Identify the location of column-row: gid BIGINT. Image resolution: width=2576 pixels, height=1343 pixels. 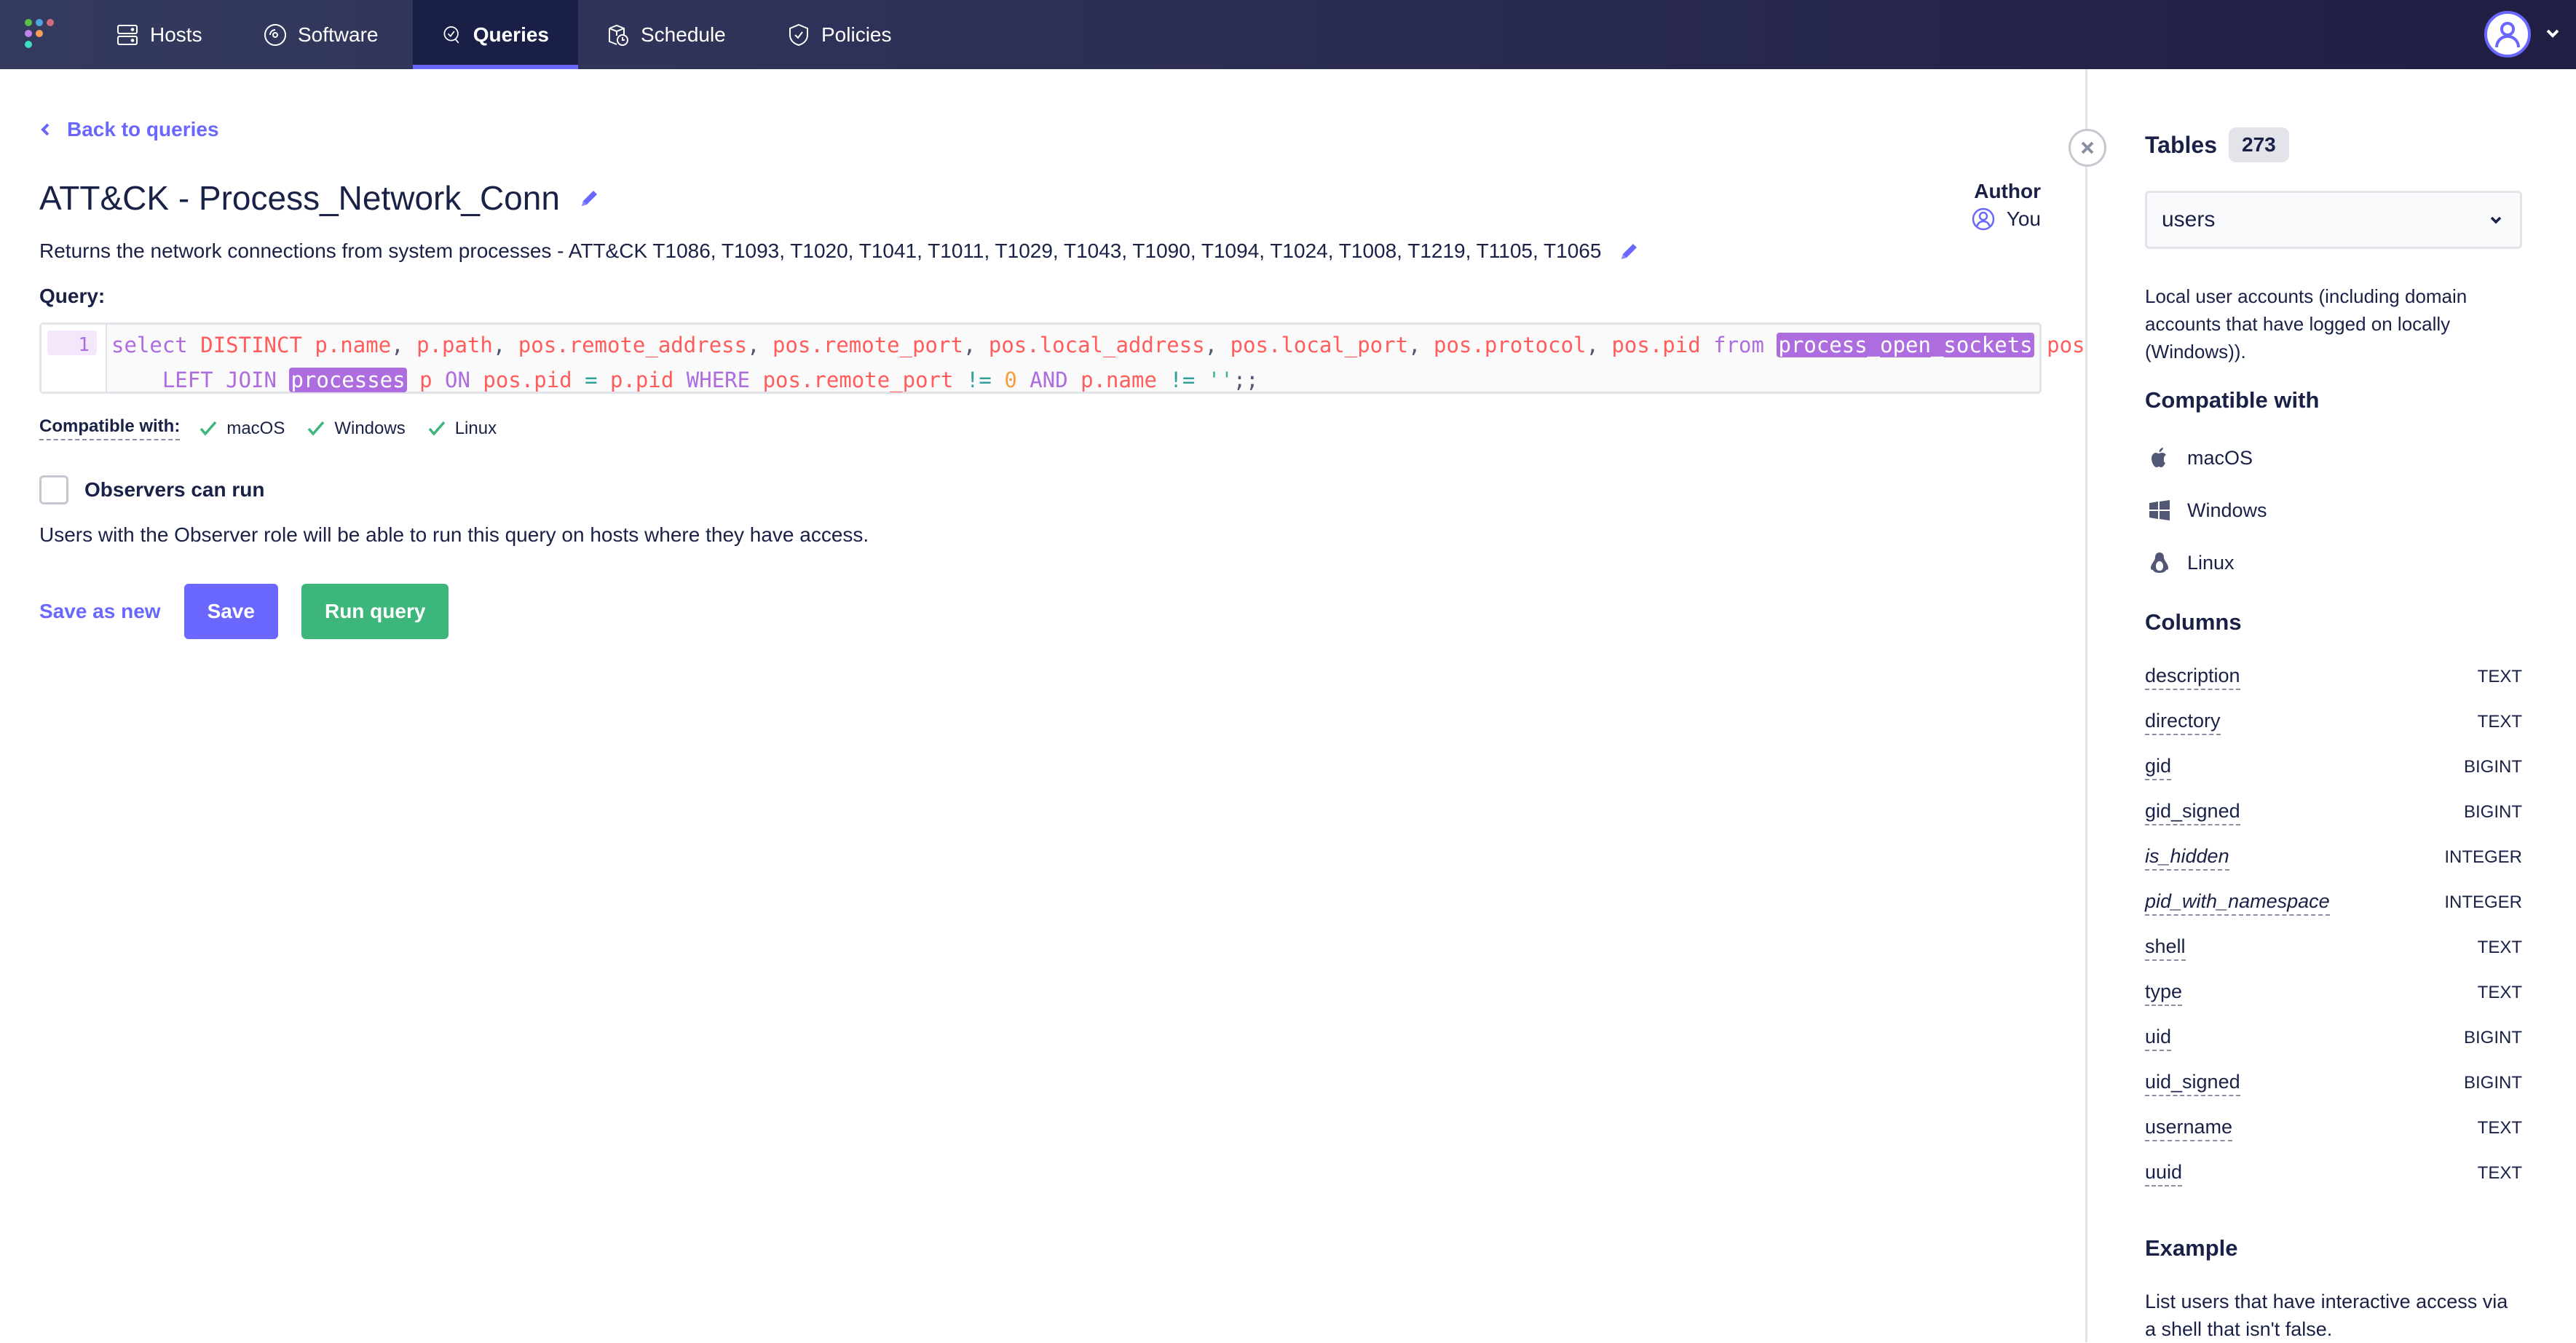
(2334, 767).